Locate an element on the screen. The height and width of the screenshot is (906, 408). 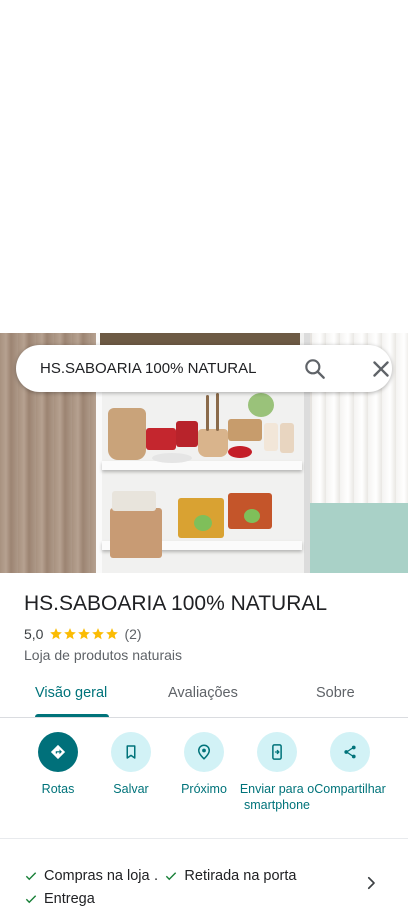
photo-red-jar is located at coordinates (240, 452).